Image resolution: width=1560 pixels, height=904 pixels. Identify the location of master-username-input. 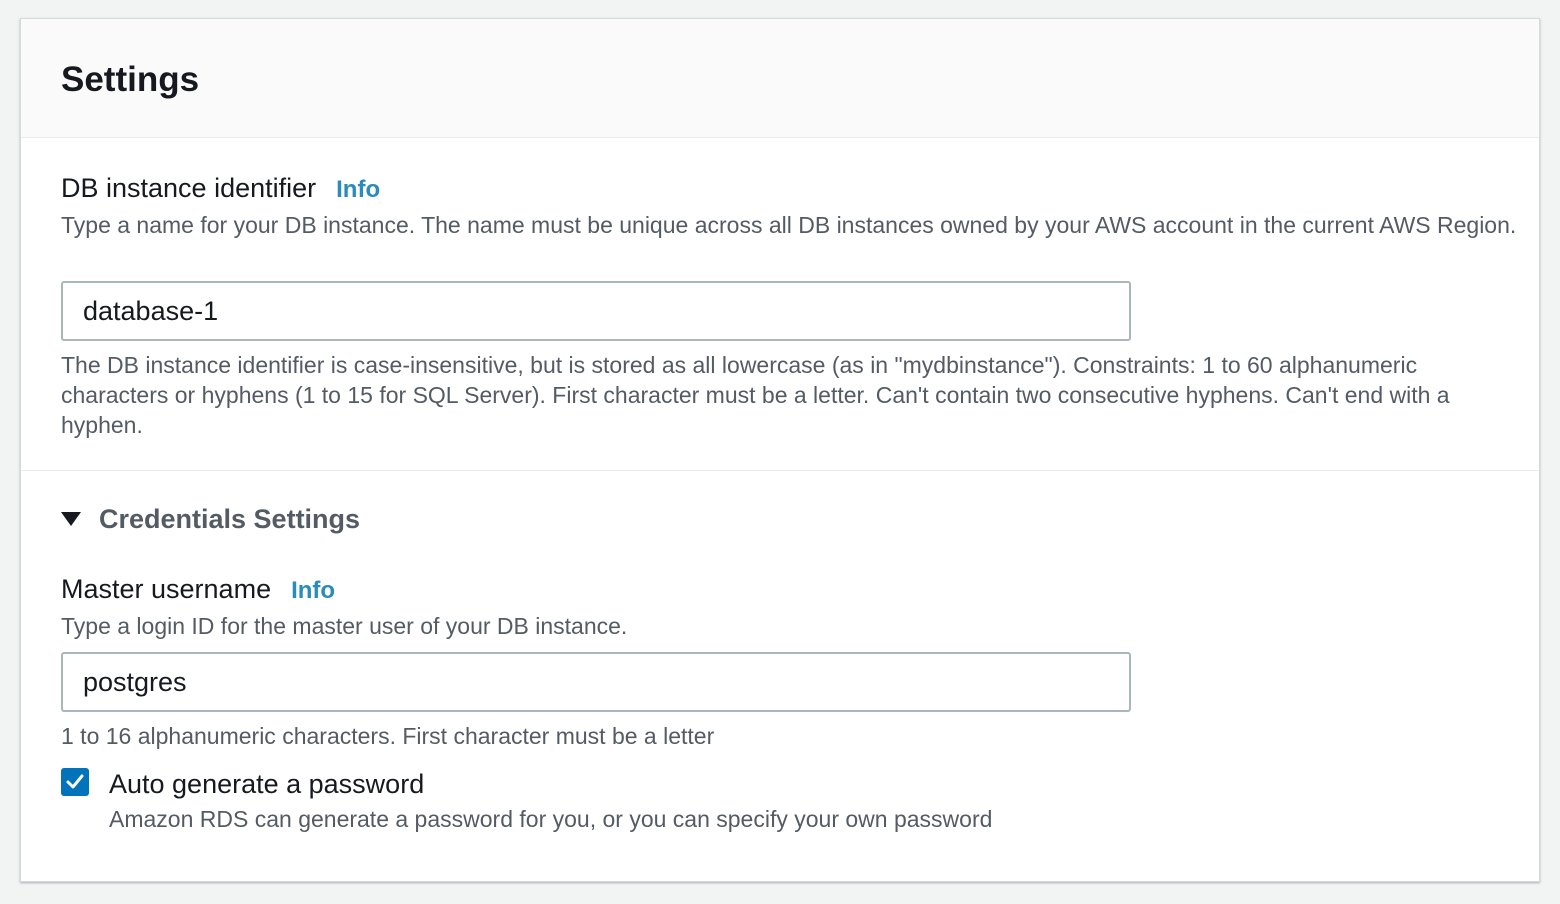
(596, 682).